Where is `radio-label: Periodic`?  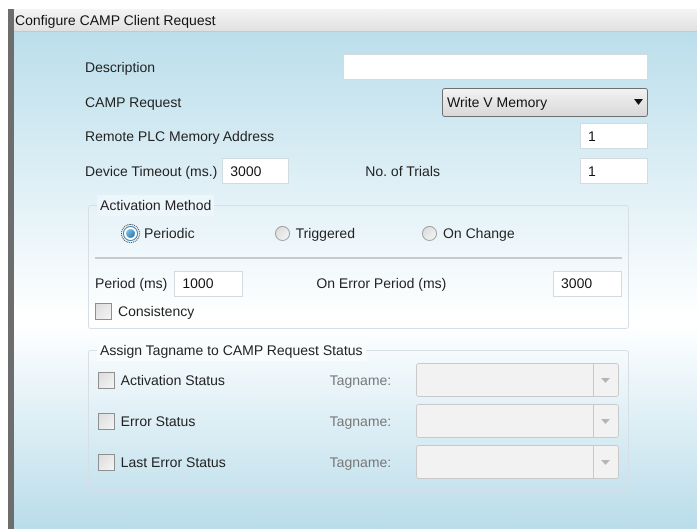 radio-label: Periodic is located at coordinates (169, 233).